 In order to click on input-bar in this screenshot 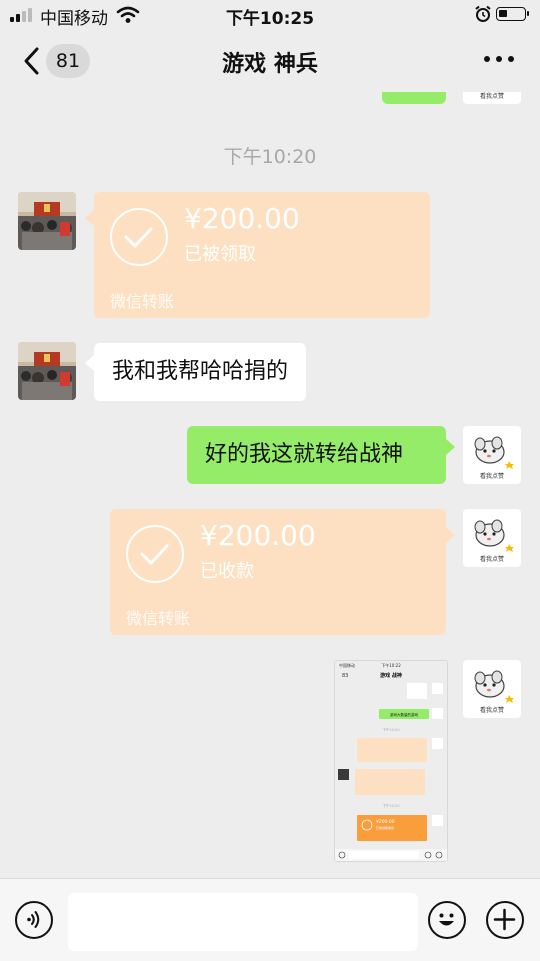, I will do `click(270, 919)`.